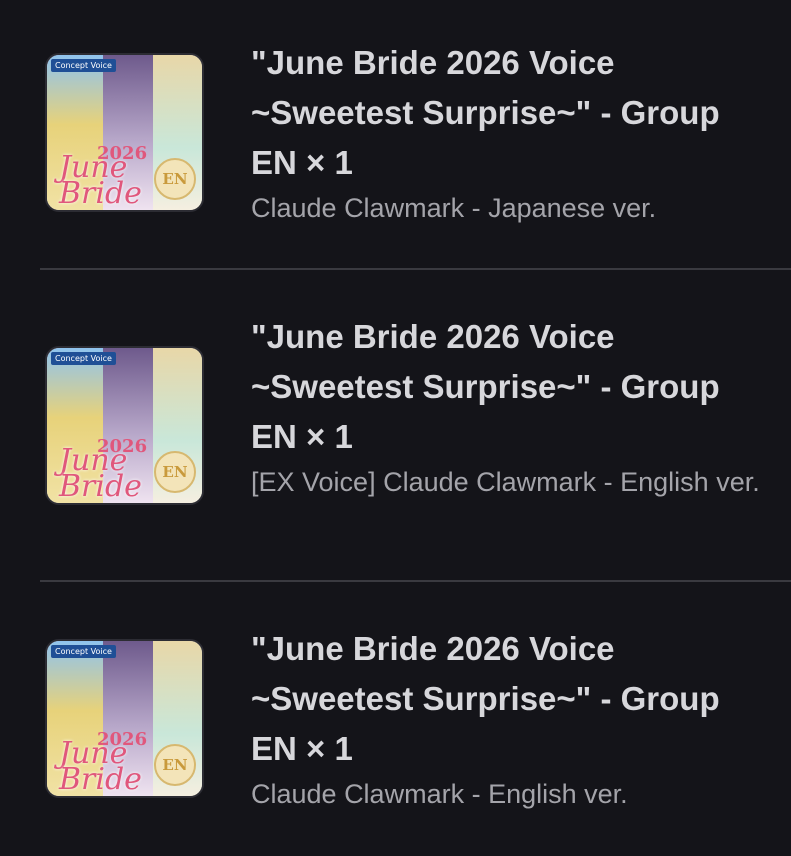 Image resolution: width=791 pixels, height=856 pixels. I want to click on item-subtitle: Claude Clawmark - English ver., so click(439, 794).